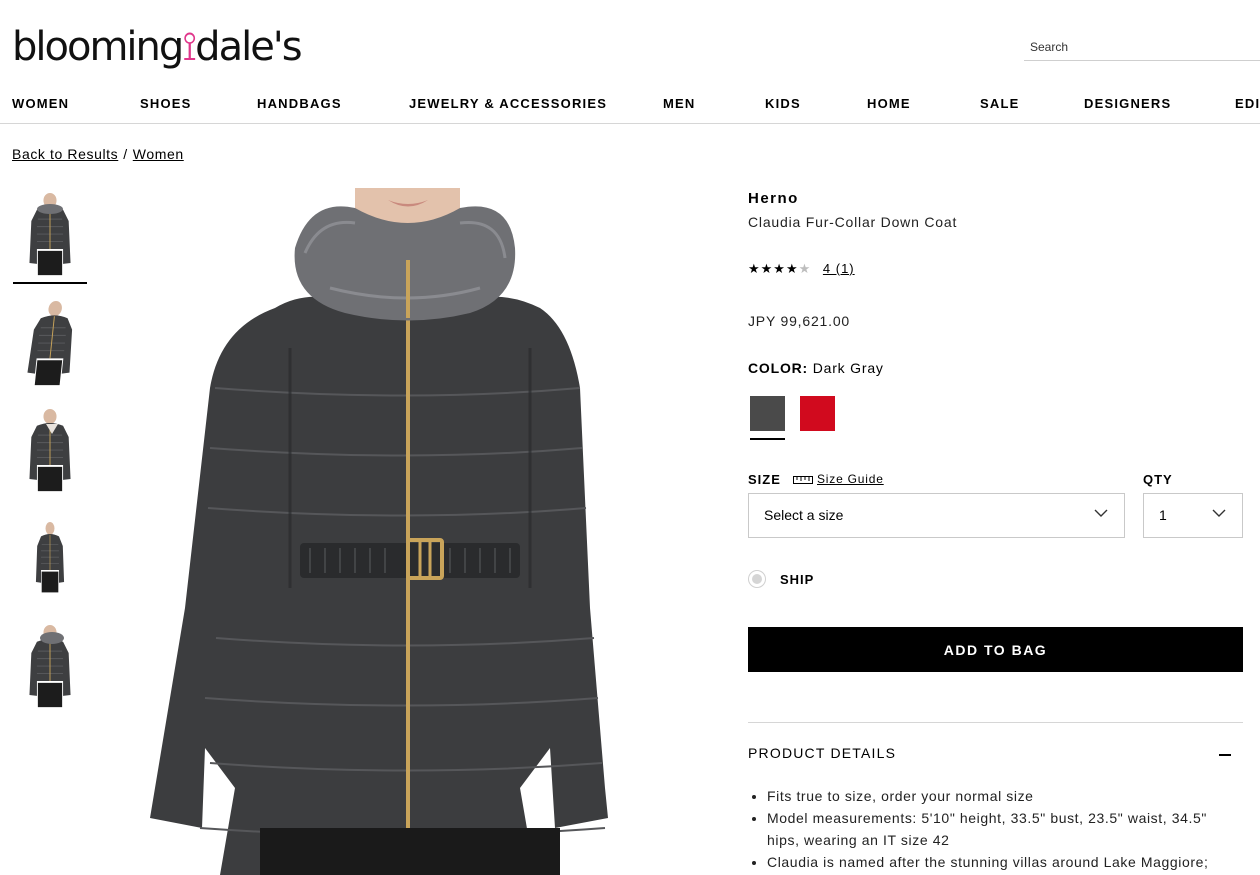 Image resolution: width=1260 pixels, height=875 pixels. I want to click on color-label: COLOR:, so click(778, 368).